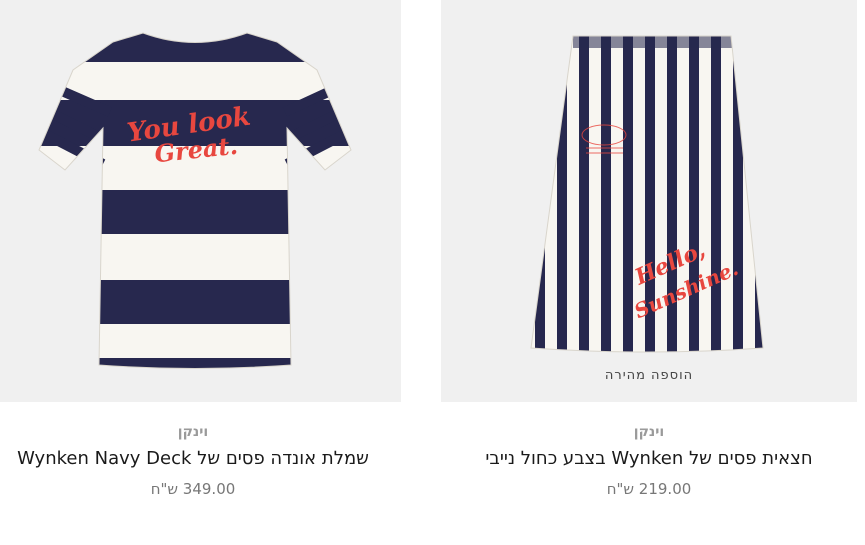 The height and width of the screenshot is (545, 865). What do you see at coordinates (193, 489) in the screenshot?
I see `product-price: 349.00 ש"ח` at bounding box center [193, 489].